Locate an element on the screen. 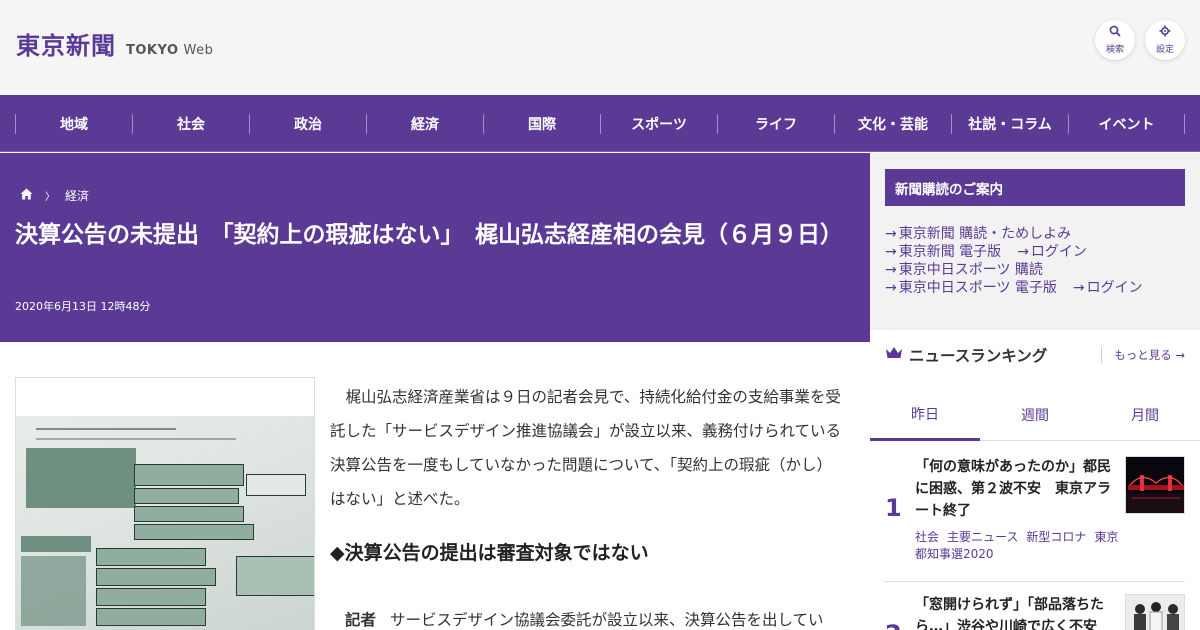 This screenshot has width=1200, height=630. ranking-more-link: もっと見る → is located at coordinates (1143, 355).